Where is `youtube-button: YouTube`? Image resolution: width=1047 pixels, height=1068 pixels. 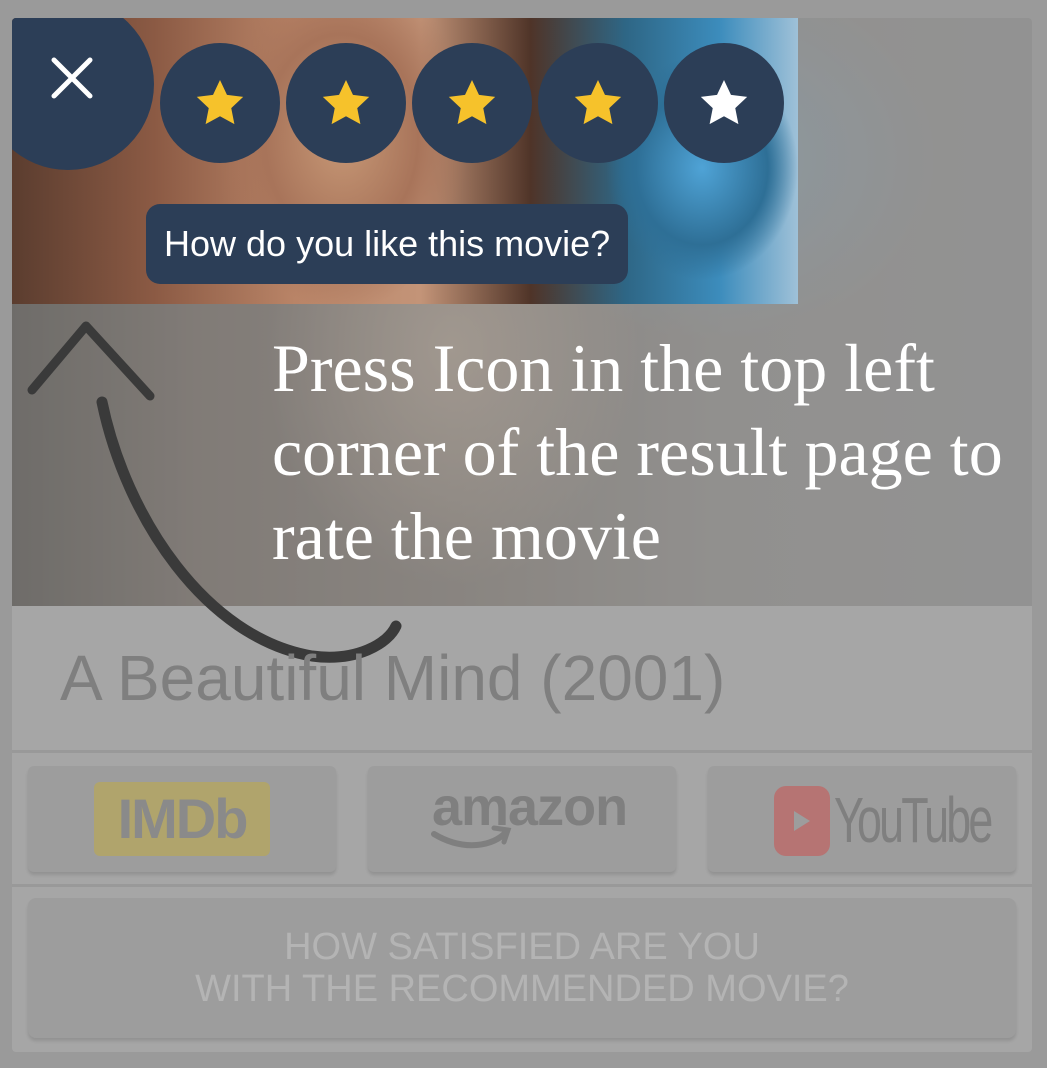 youtube-button: YouTube is located at coordinates (862, 819).